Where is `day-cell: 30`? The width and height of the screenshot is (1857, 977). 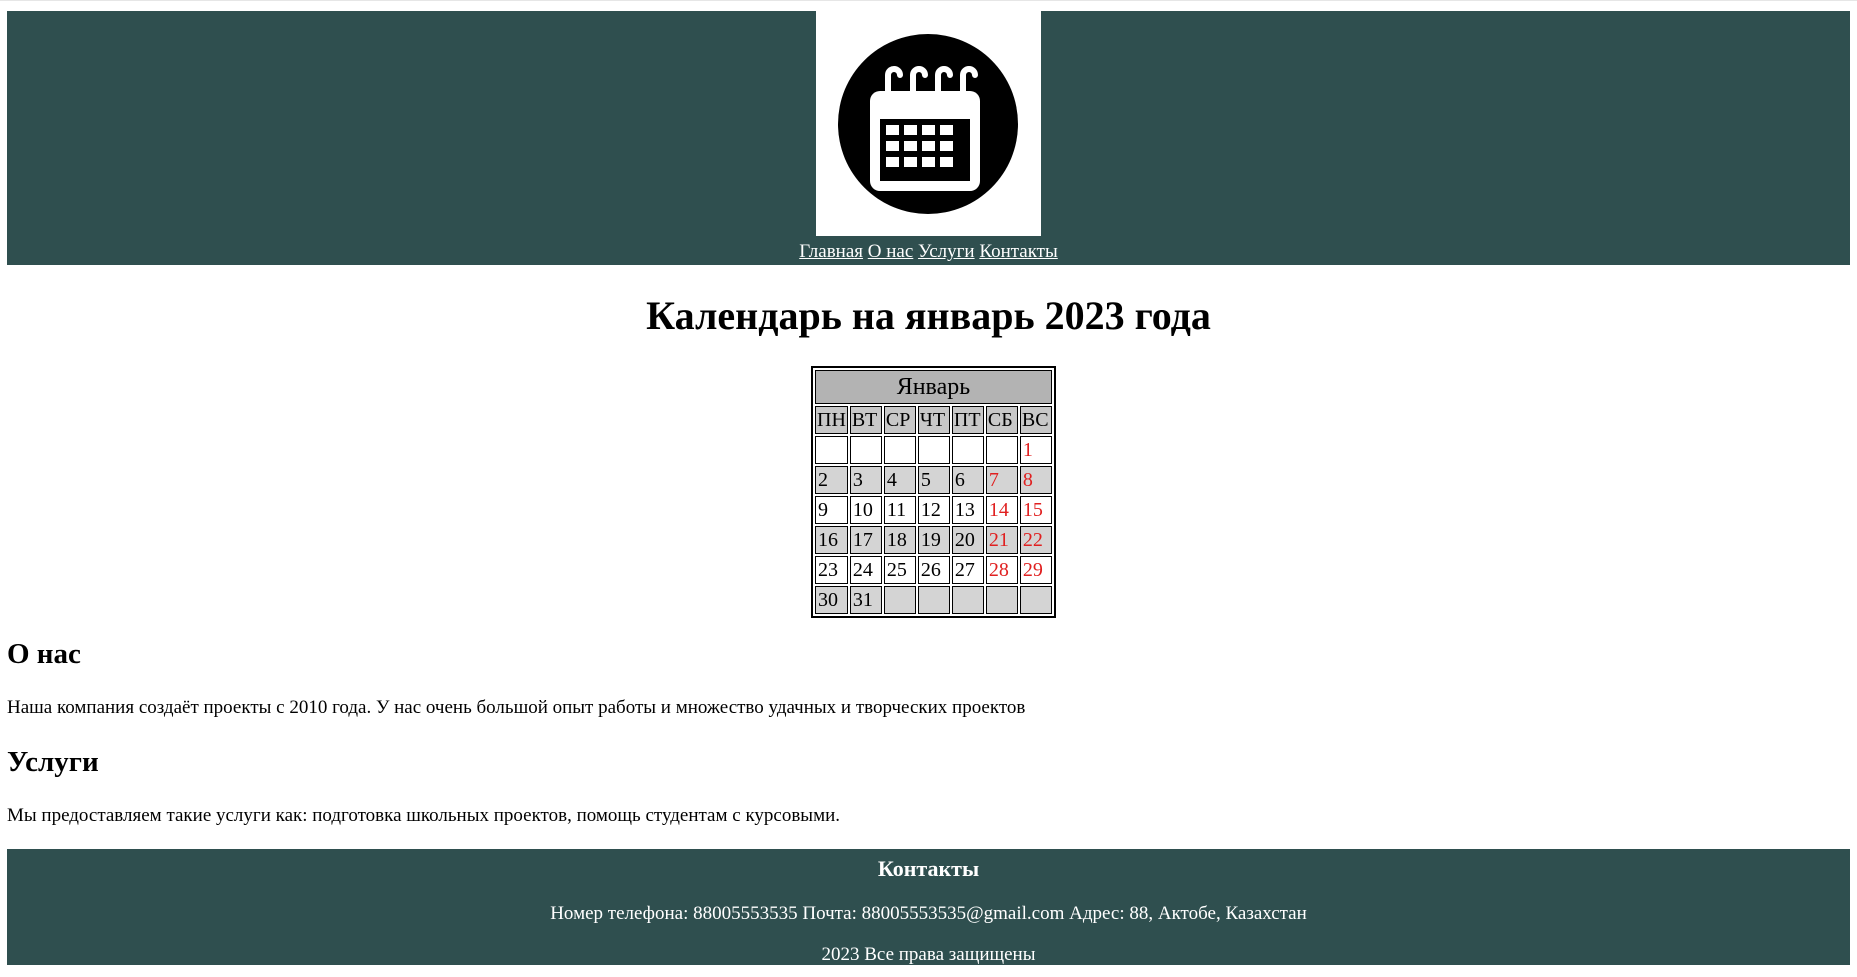
day-cell: 30 is located at coordinates (831, 600).